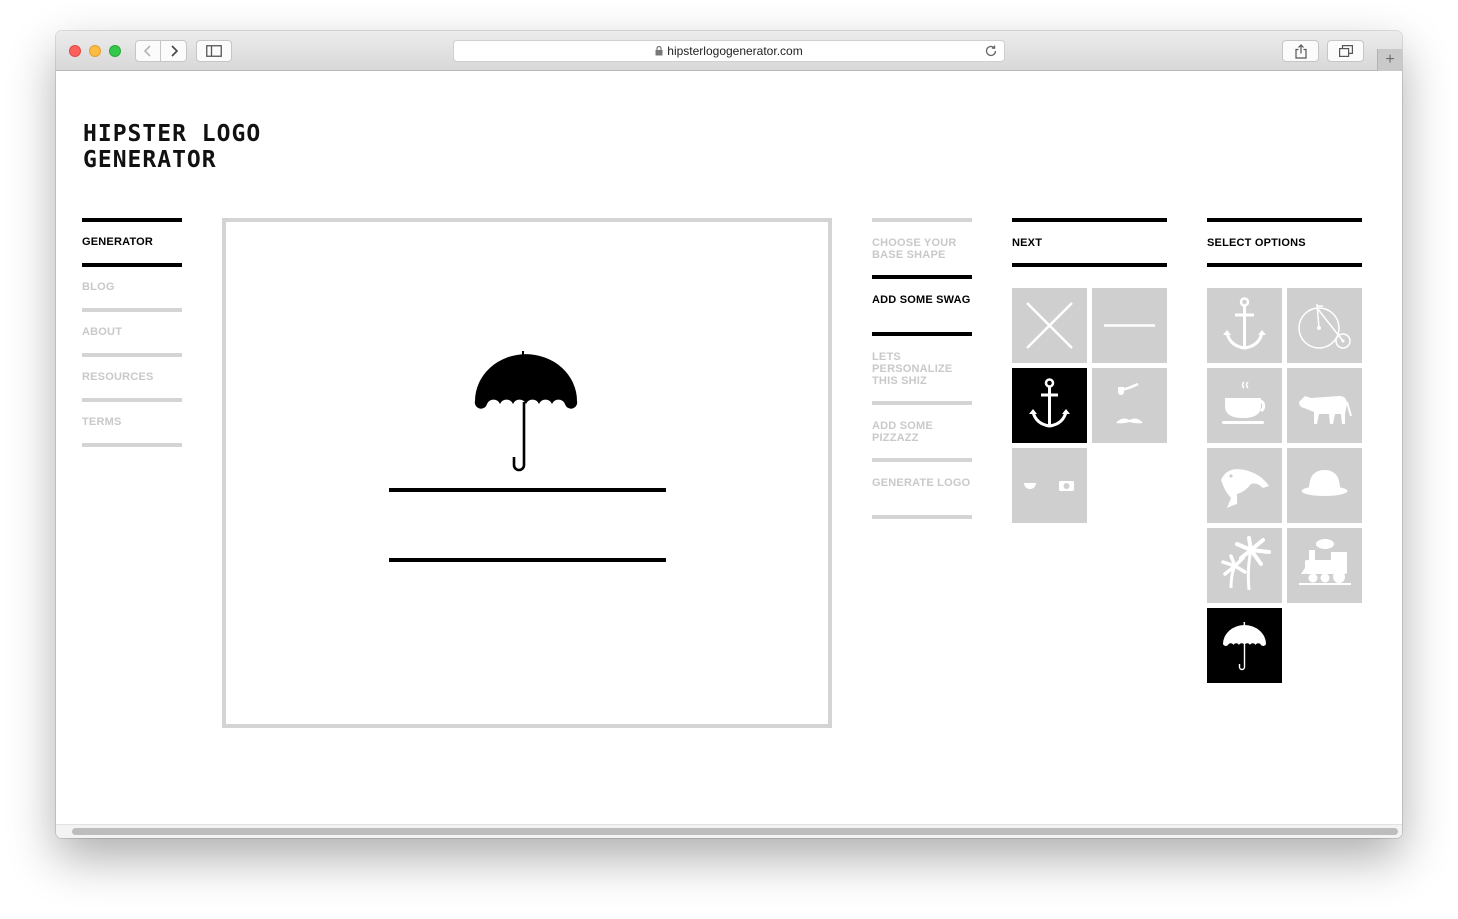 This screenshot has height=919, width=1458. I want to click on horizontal-scrollbar, so click(729, 831).